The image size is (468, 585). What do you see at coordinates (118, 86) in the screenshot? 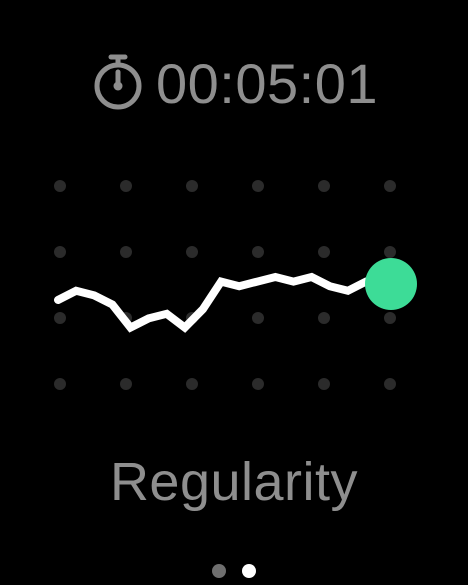
I see `stopwatch-center` at bounding box center [118, 86].